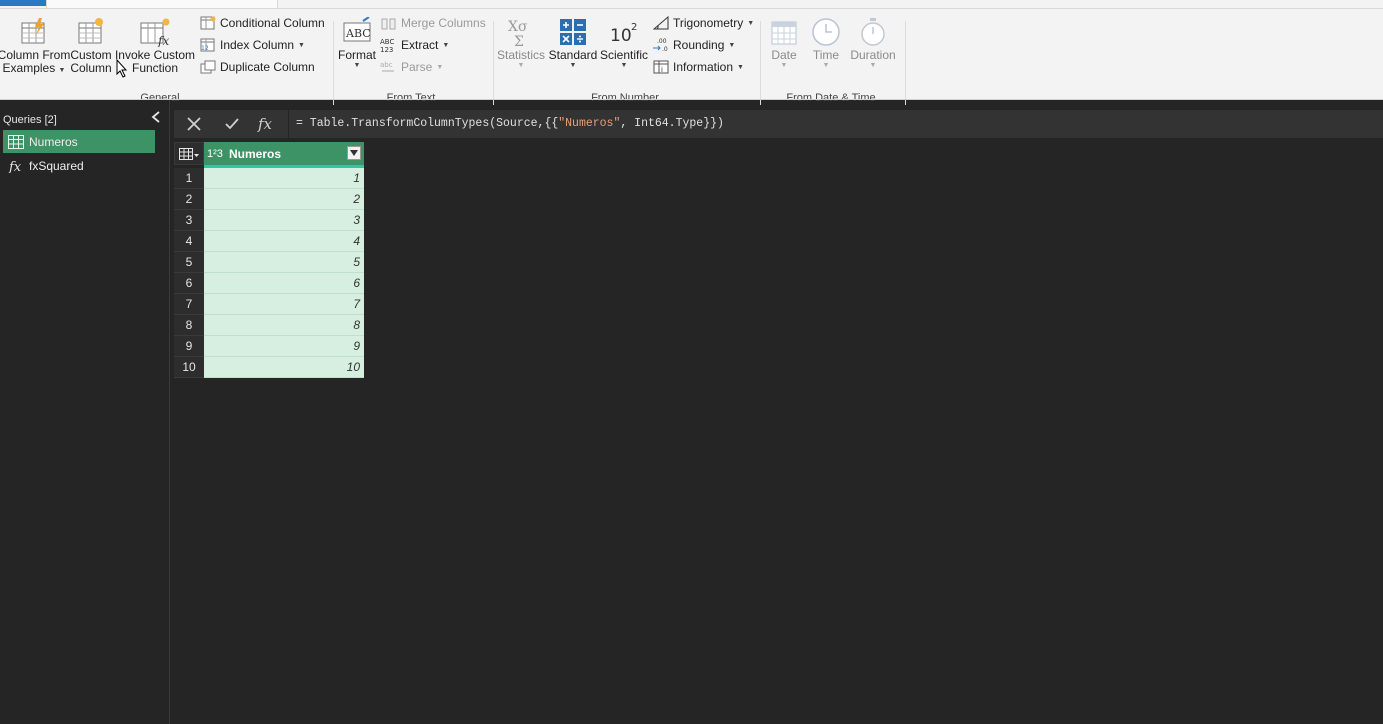  I want to click on chevron-down-icon, so click(354, 153).